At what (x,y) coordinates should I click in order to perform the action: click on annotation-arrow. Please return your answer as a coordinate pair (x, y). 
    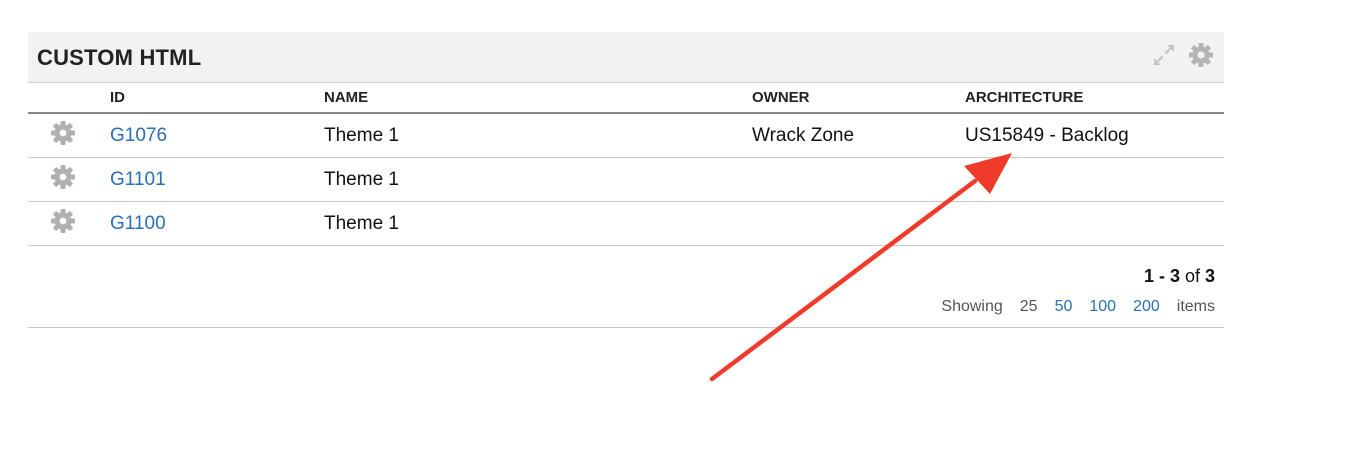
    Looking at the image, I should click on (860, 267).